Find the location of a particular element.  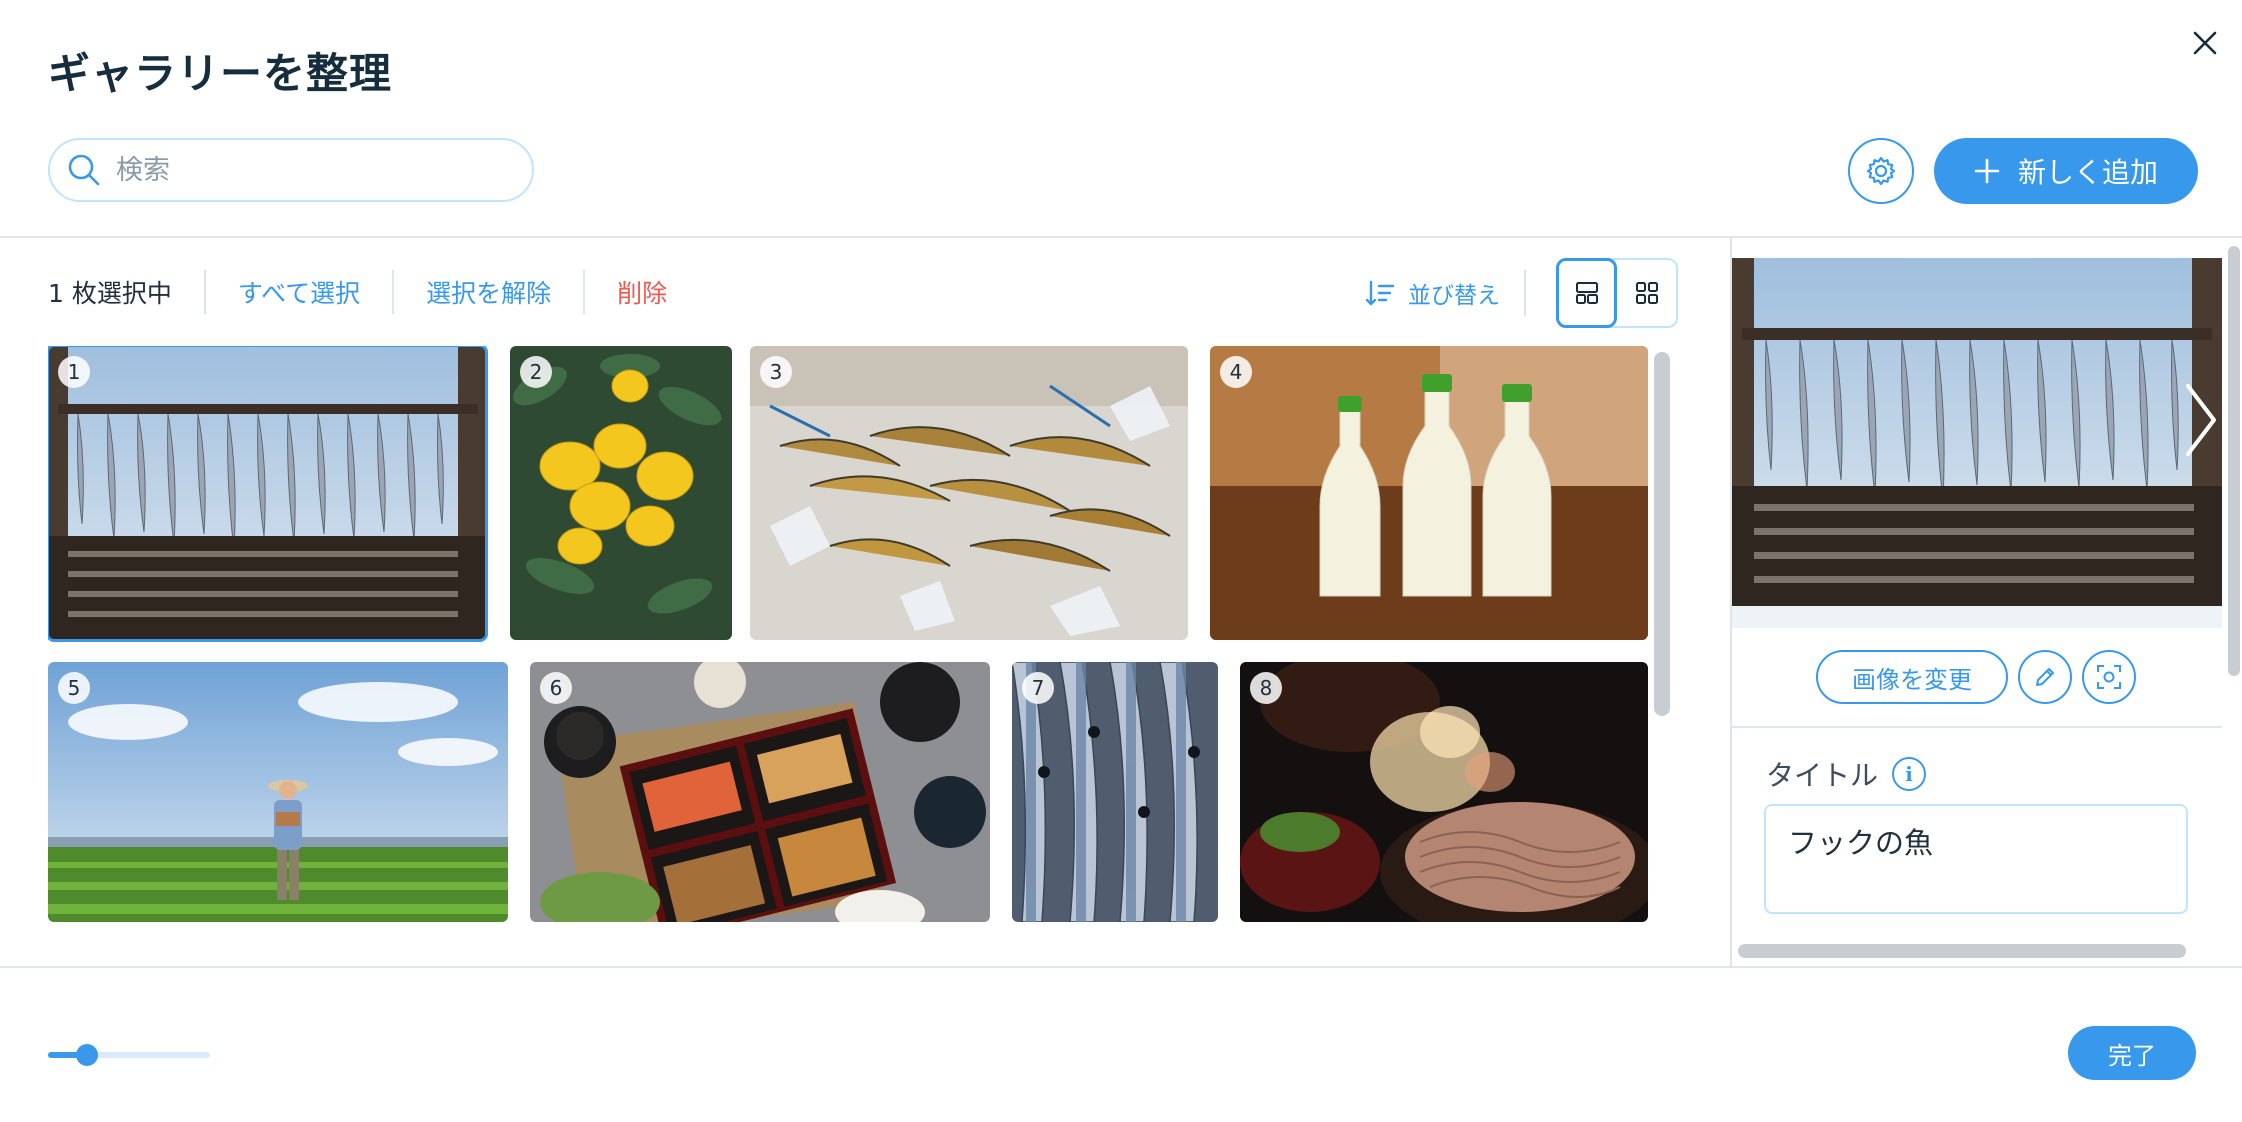

focal-point-icon is located at coordinates (2109, 677).